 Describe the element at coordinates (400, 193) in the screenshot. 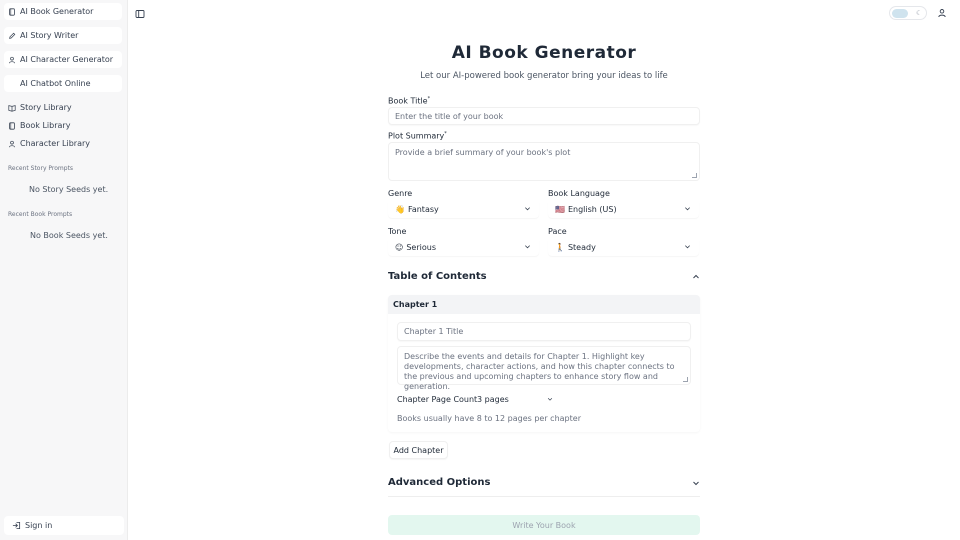

I see `genre-label: Genre` at that location.